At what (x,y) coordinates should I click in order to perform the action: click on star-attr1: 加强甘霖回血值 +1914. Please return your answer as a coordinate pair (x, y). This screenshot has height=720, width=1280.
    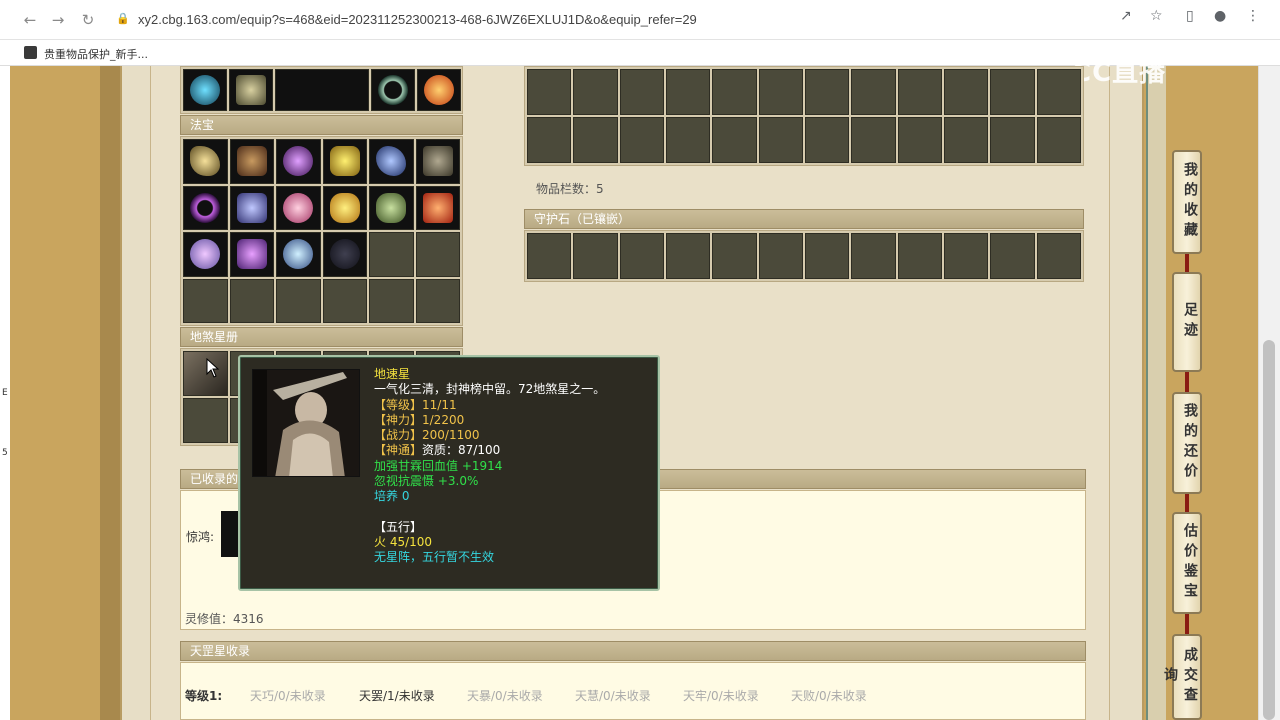
    Looking at the image, I should click on (438, 465).